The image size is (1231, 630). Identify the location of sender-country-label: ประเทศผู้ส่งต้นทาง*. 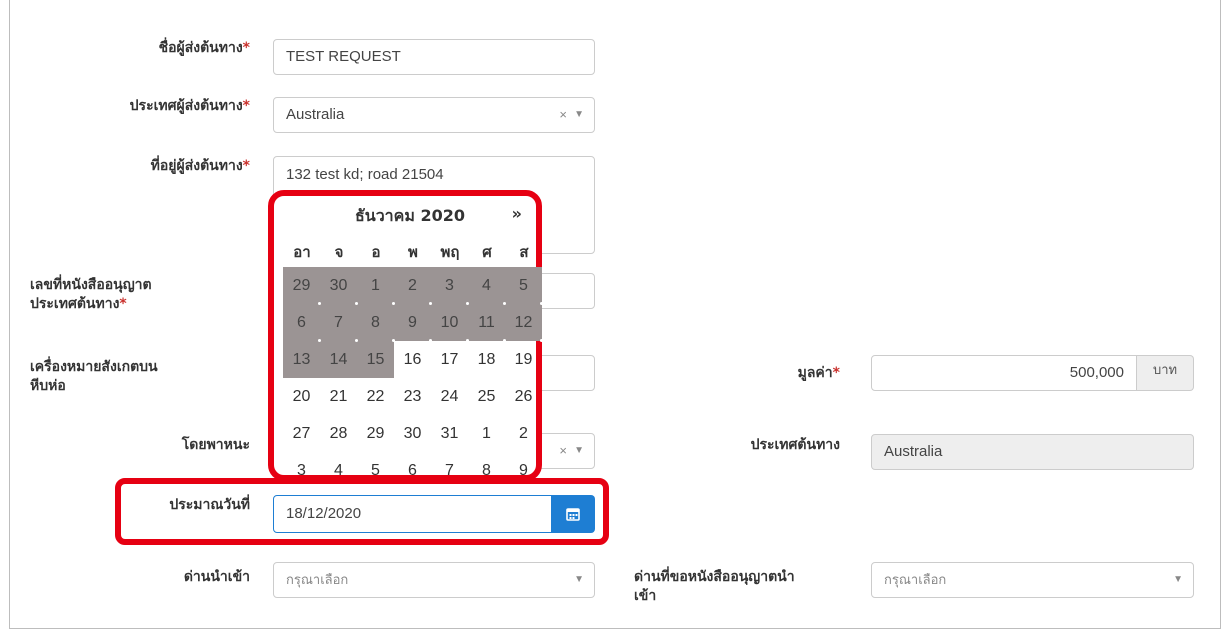
(189, 106).